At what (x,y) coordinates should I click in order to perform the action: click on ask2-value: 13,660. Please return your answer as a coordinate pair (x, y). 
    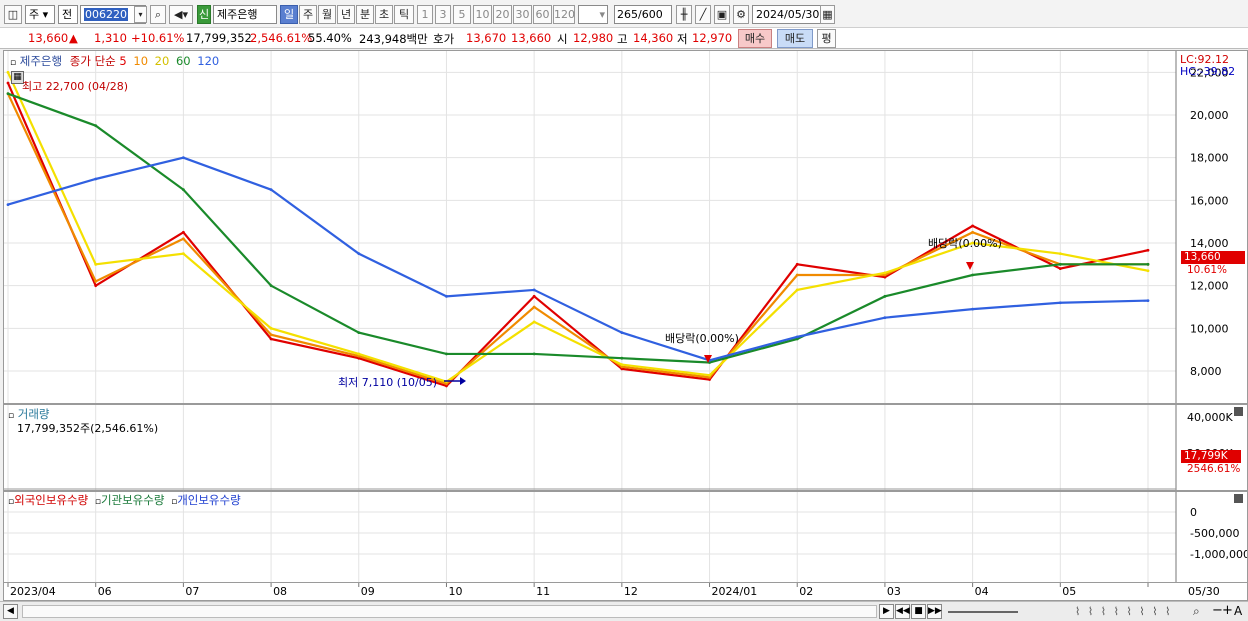
    Looking at the image, I should click on (531, 38).